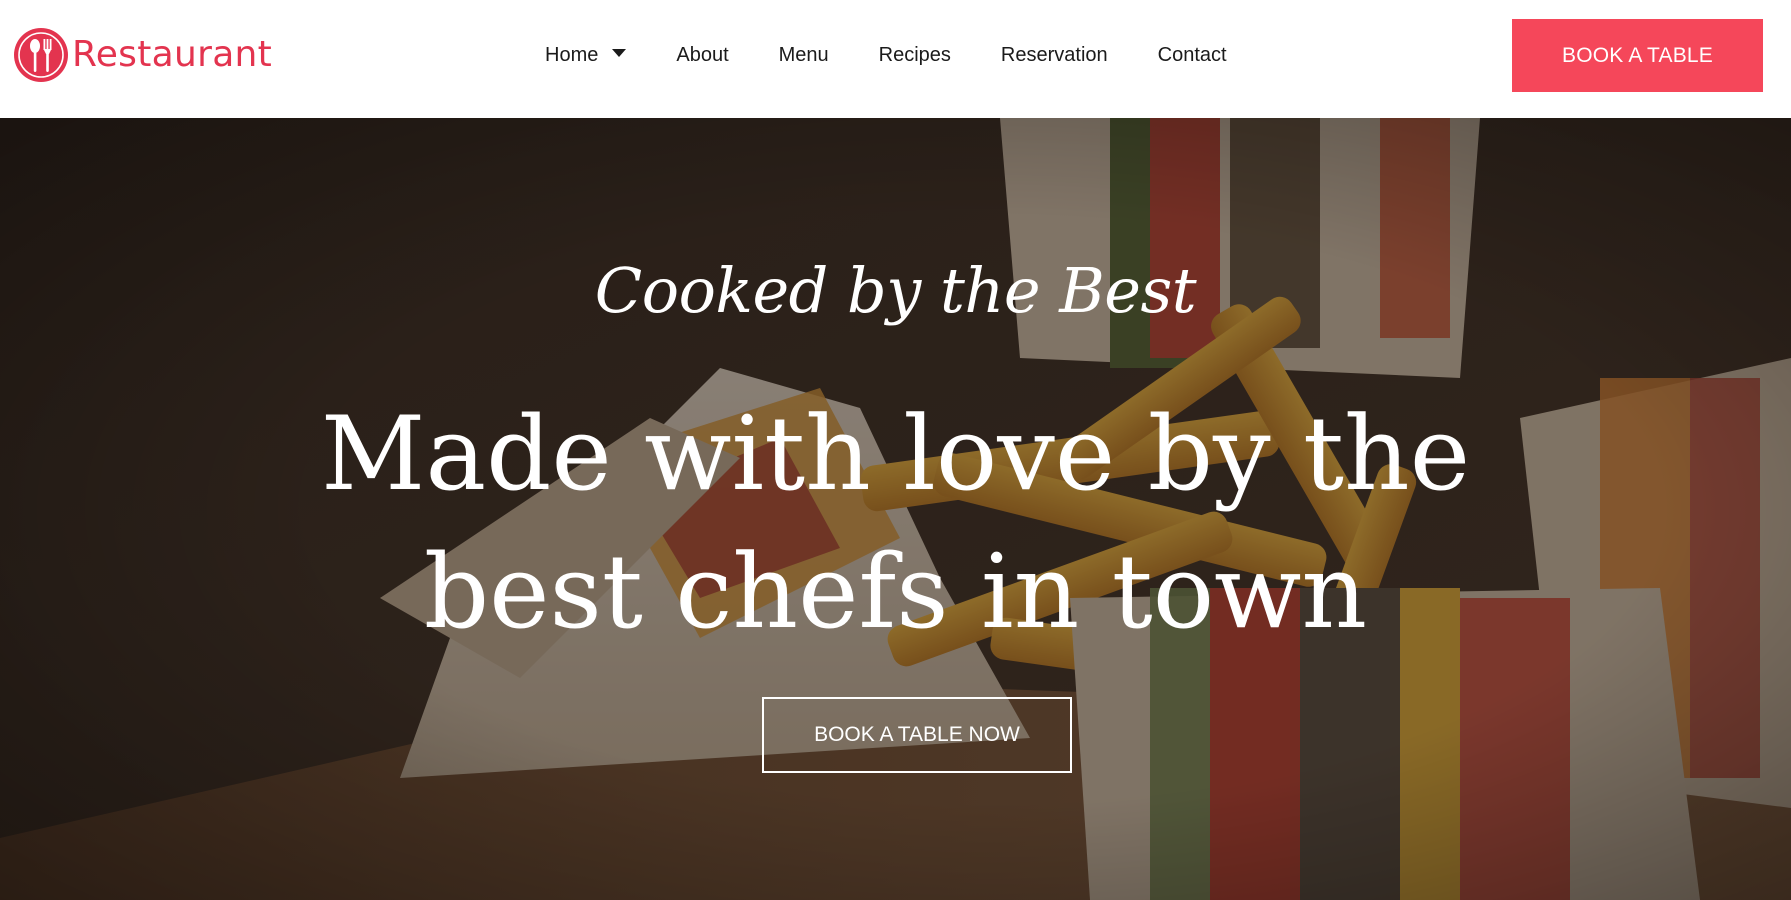 This screenshot has height=900, width=1791. I want to click on nav-item-label: Reservation, so click(1054, 54).